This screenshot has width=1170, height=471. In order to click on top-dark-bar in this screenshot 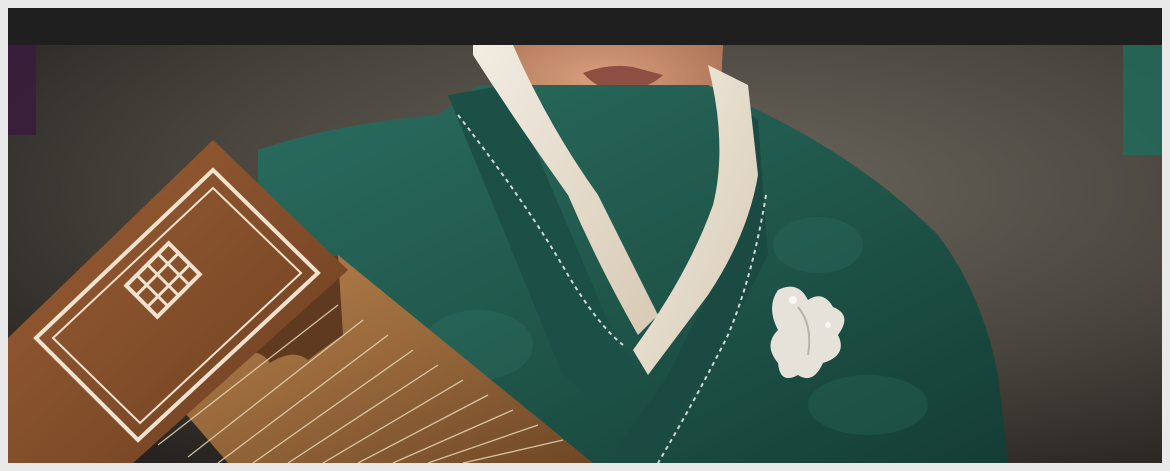, I will do `click(585, 26)`.